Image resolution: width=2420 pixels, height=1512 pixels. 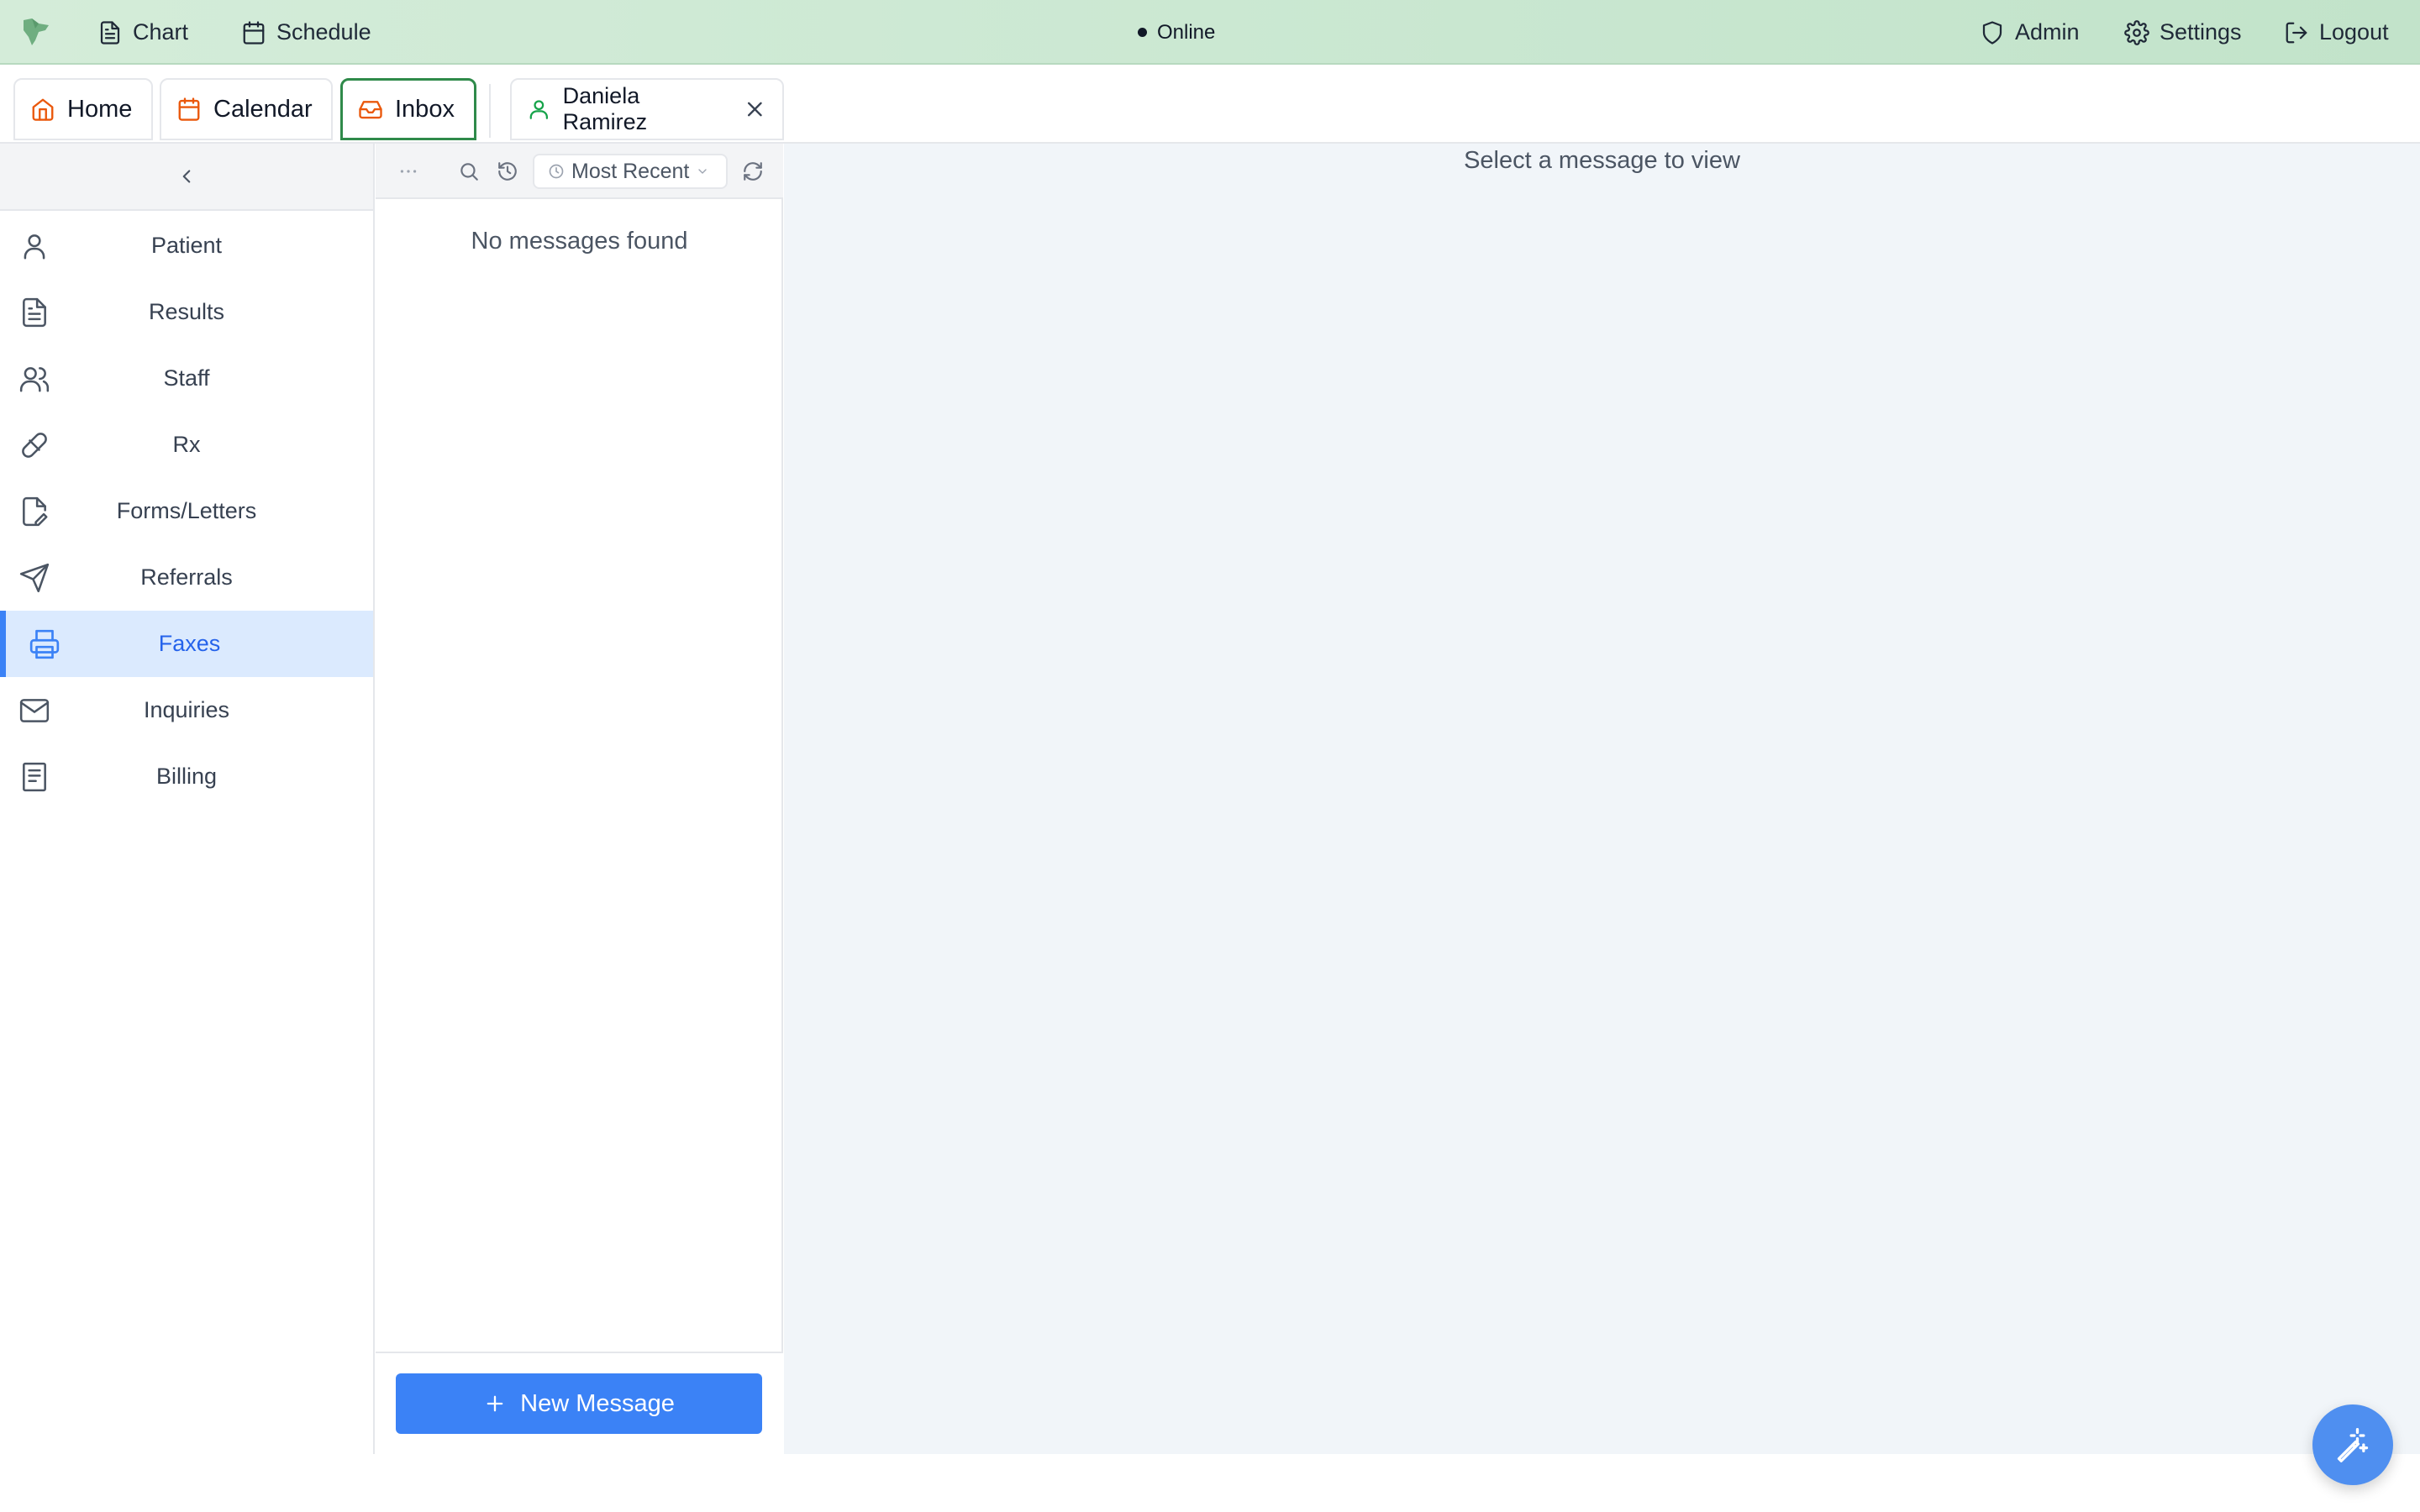 I want to click on sidebar-item-faxes: Faxes, so click(x=187, y=644).